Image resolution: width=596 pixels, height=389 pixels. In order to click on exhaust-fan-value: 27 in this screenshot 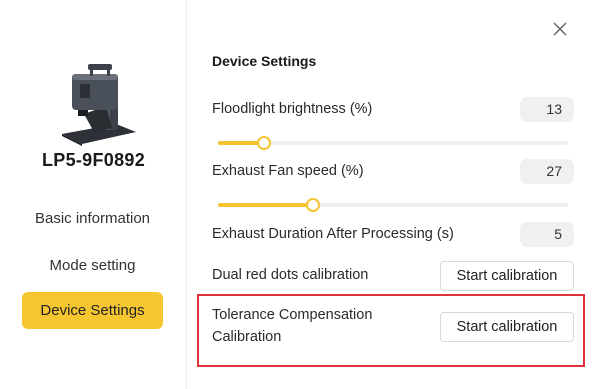, I will do `click(547, 171)`.